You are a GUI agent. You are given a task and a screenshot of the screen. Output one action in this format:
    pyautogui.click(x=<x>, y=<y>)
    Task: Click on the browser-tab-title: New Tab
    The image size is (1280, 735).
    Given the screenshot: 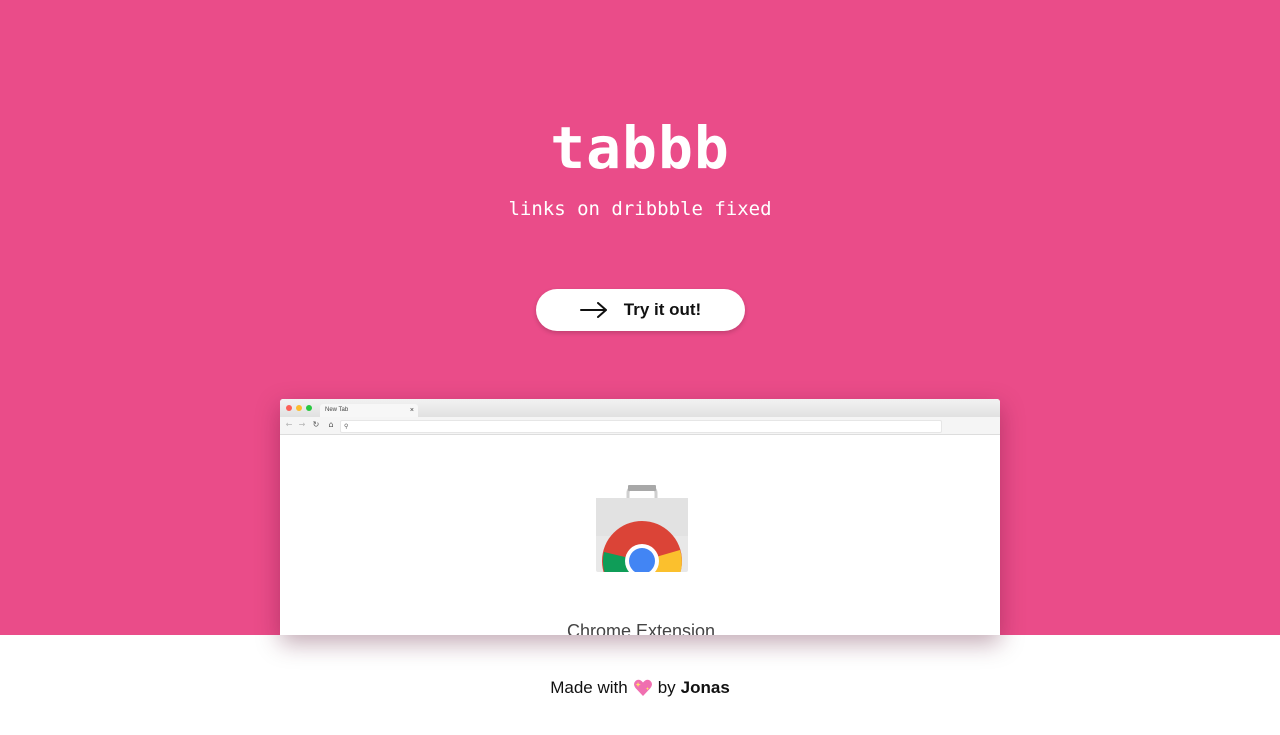 What is the action you would take?
    pyautogui.click(x=337, y=410)
    